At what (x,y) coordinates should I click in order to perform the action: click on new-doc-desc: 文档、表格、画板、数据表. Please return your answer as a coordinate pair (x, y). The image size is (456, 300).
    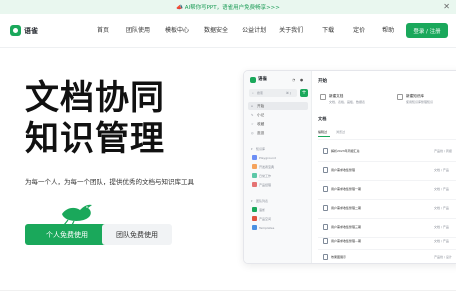
    Looking at the image, I should click on (347, 102).